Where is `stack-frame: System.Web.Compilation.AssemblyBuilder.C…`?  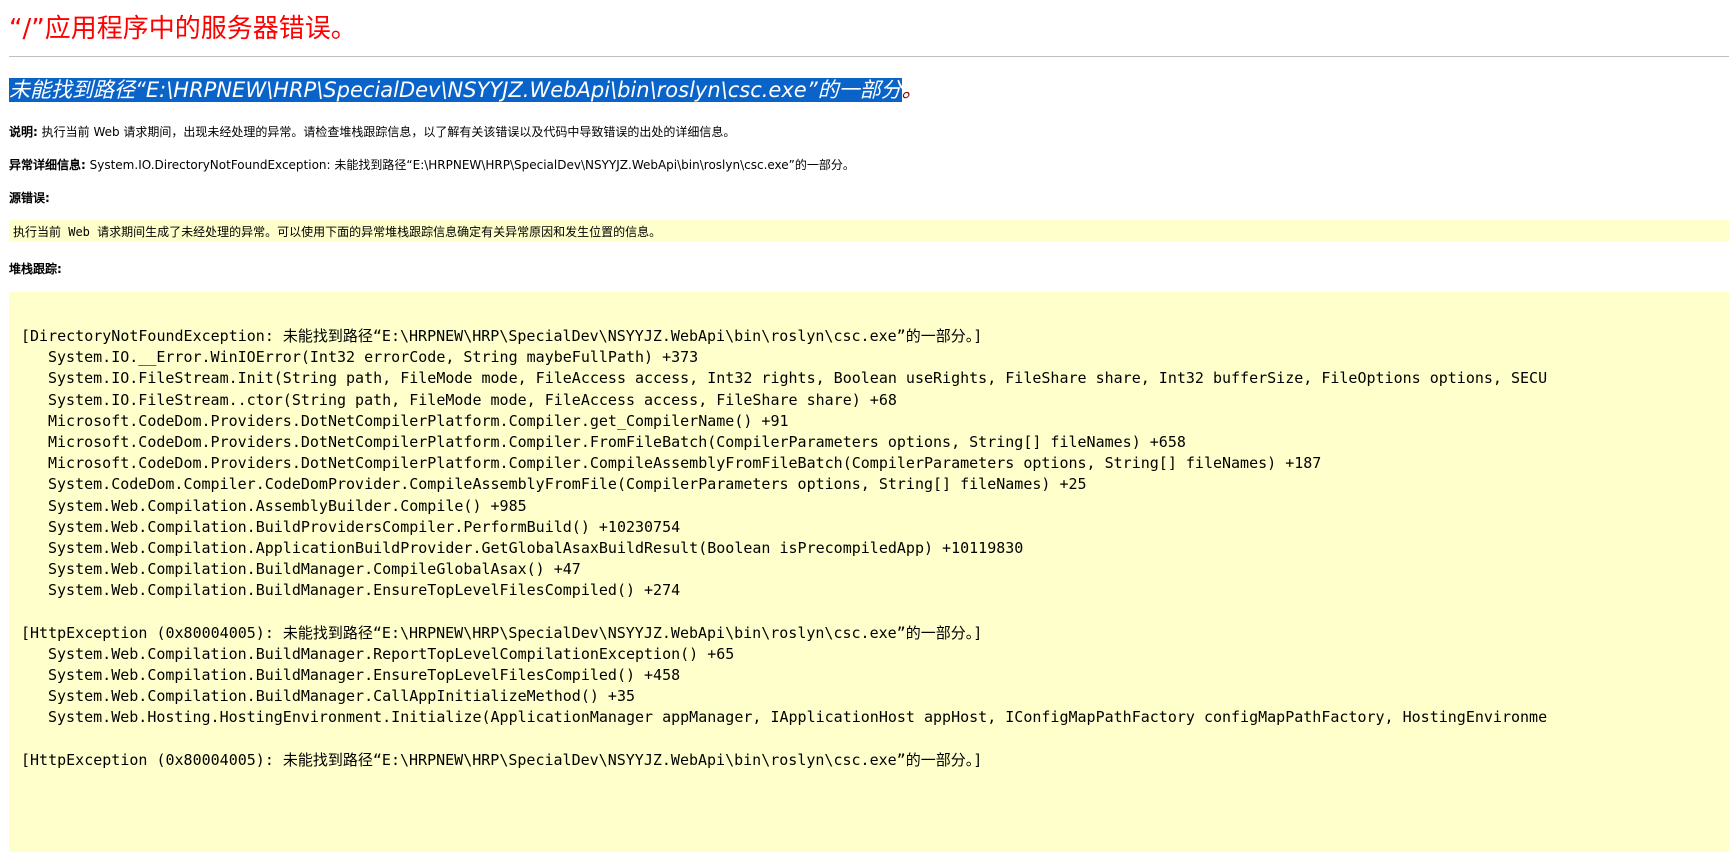
stack-frame: System.Web.Compilation.AssemblyBuilder.C… is located at coordinates (287, 505).